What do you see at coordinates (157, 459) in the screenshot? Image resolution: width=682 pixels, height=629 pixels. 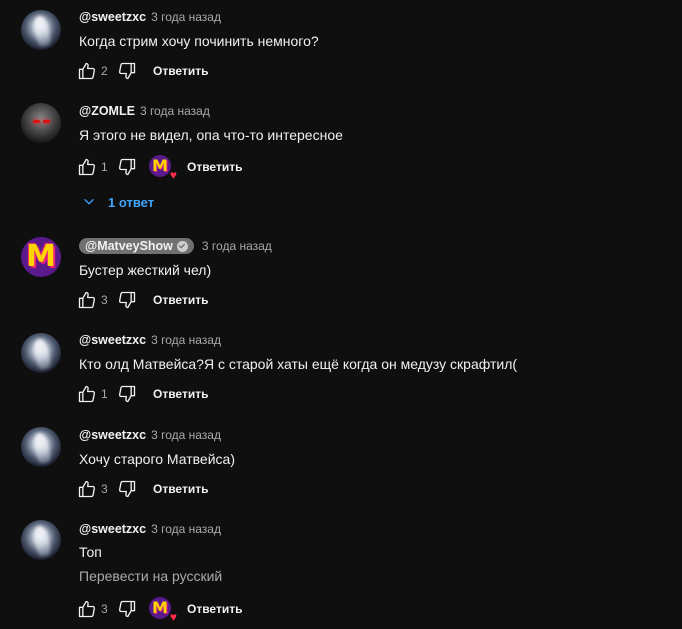 I see `comment-text: Хочу старого Матвейса)` at bounding box center [157, 459].